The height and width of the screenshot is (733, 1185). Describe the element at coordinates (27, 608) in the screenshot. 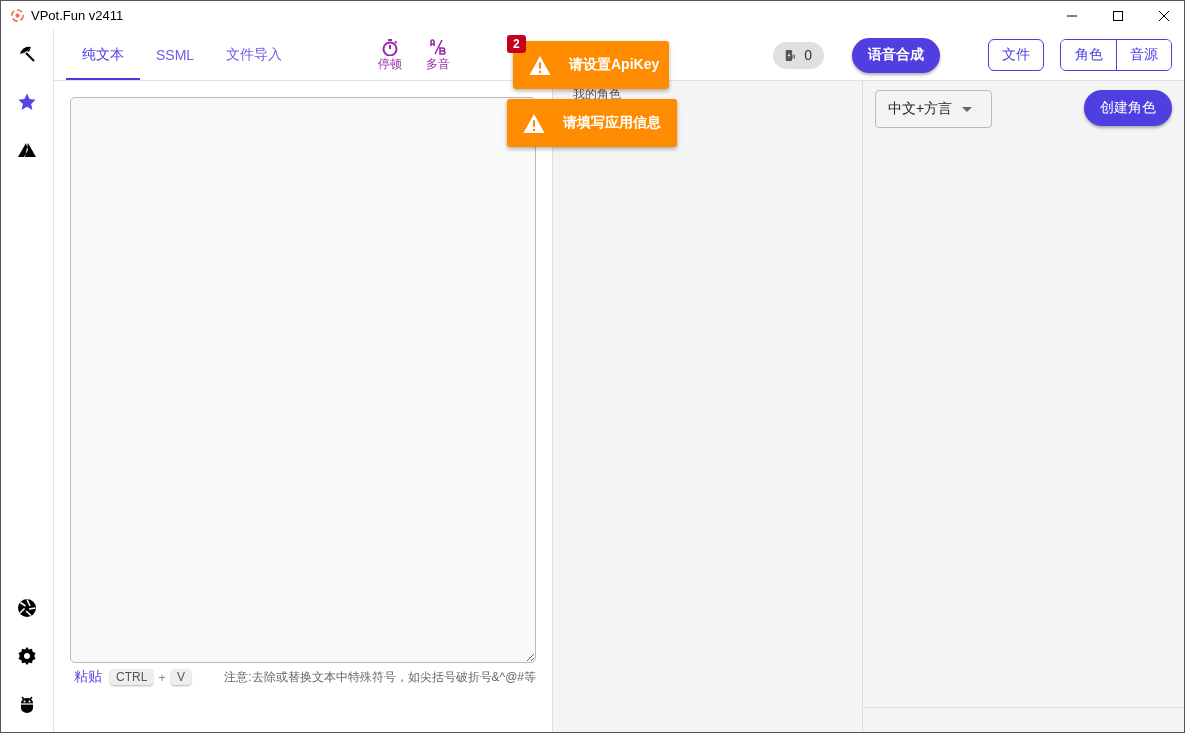

I see `aperture-icon` at that location.